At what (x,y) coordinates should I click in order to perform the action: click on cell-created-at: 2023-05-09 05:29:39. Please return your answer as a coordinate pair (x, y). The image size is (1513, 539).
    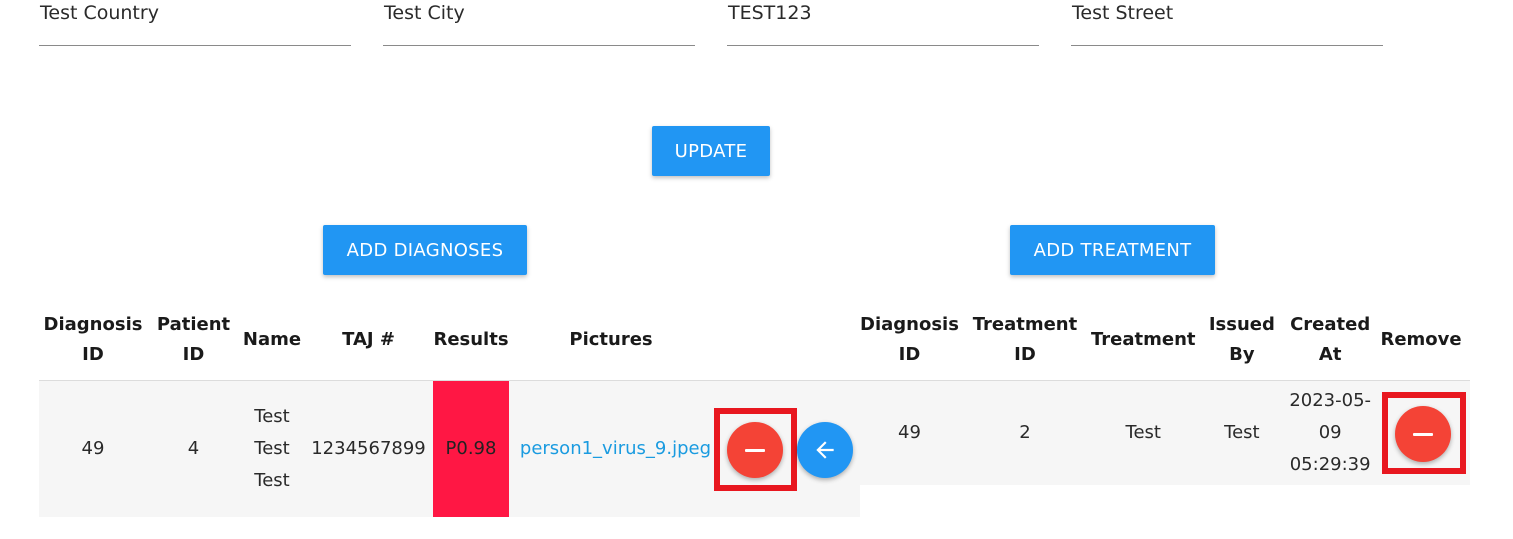
    Looking at the image, I should click on (1330, 432).